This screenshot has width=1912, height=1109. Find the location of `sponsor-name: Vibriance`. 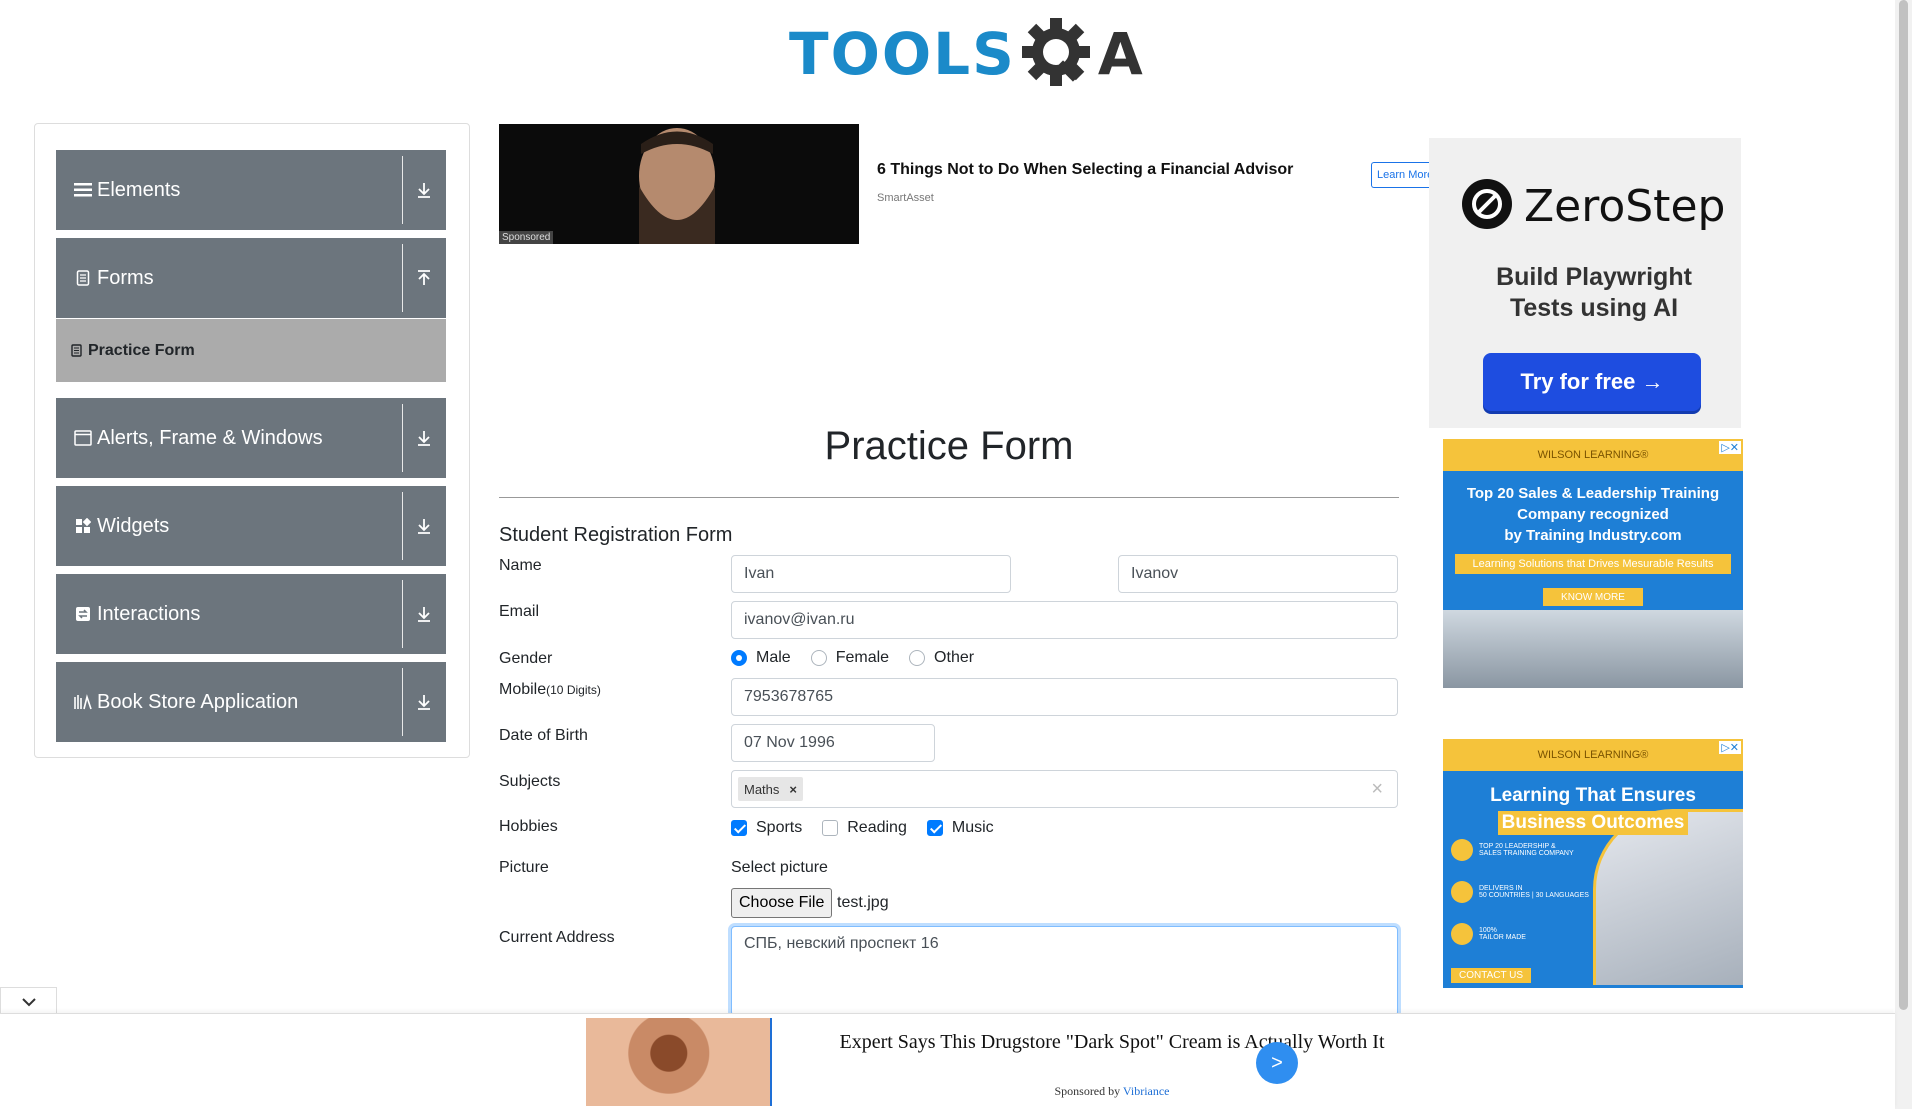

sponsor-name: Vibriance is located at coordinates (1146, 1091).